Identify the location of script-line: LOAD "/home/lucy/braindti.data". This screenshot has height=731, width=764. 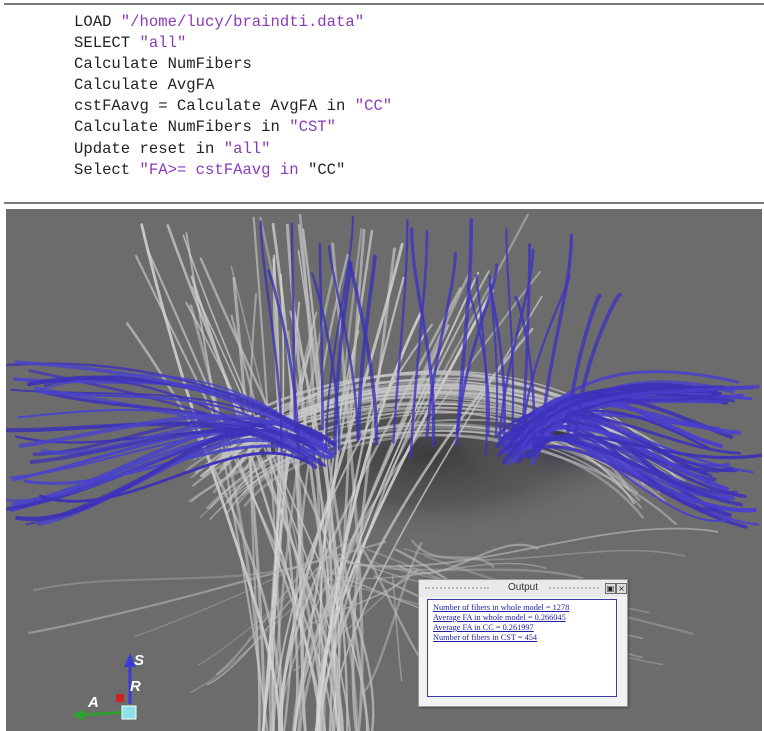
(219, 22).